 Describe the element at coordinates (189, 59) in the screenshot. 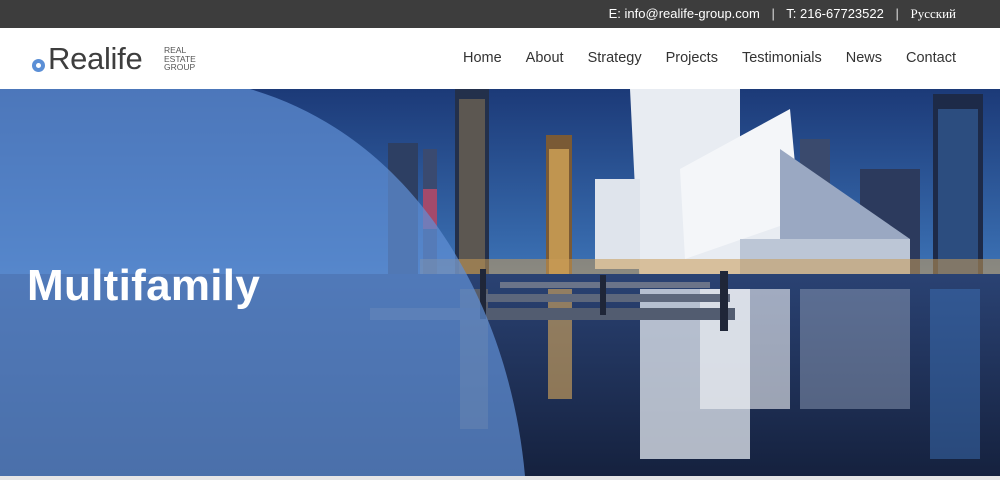

I see `logo-tagline: REAL ESTATE GROUP` at that location.